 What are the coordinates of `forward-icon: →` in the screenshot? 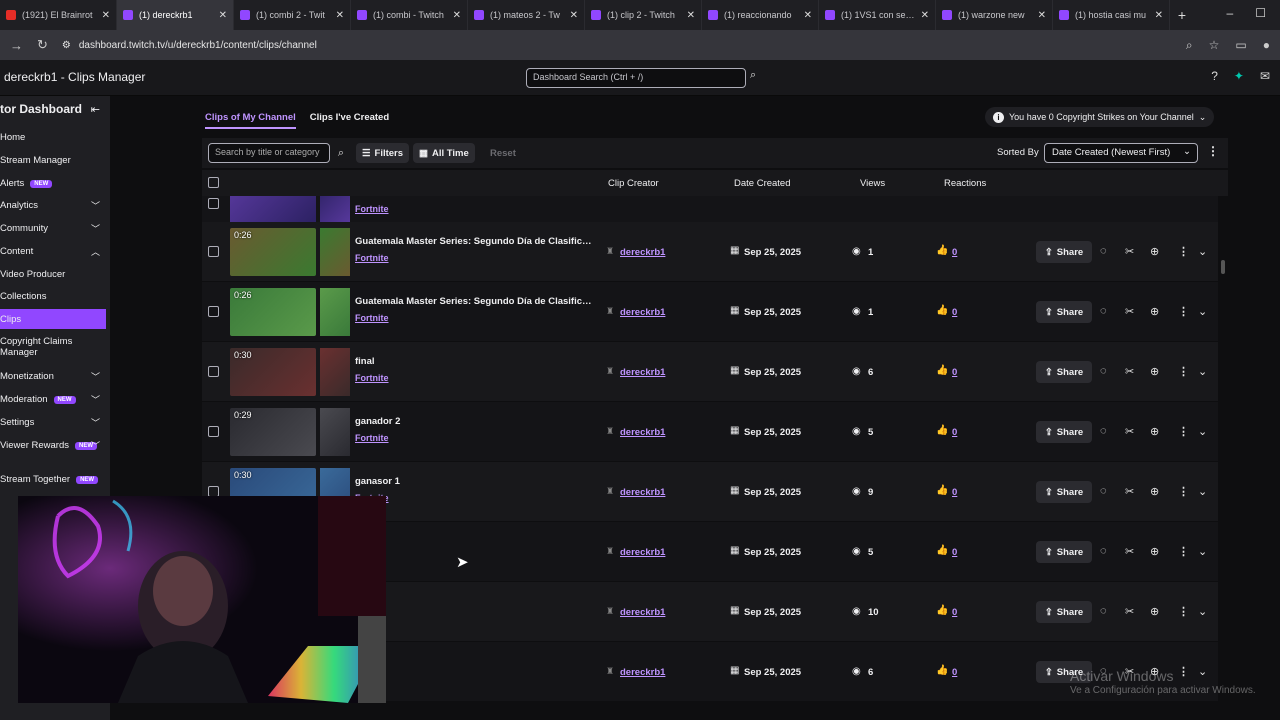 It's located at (16, 45).